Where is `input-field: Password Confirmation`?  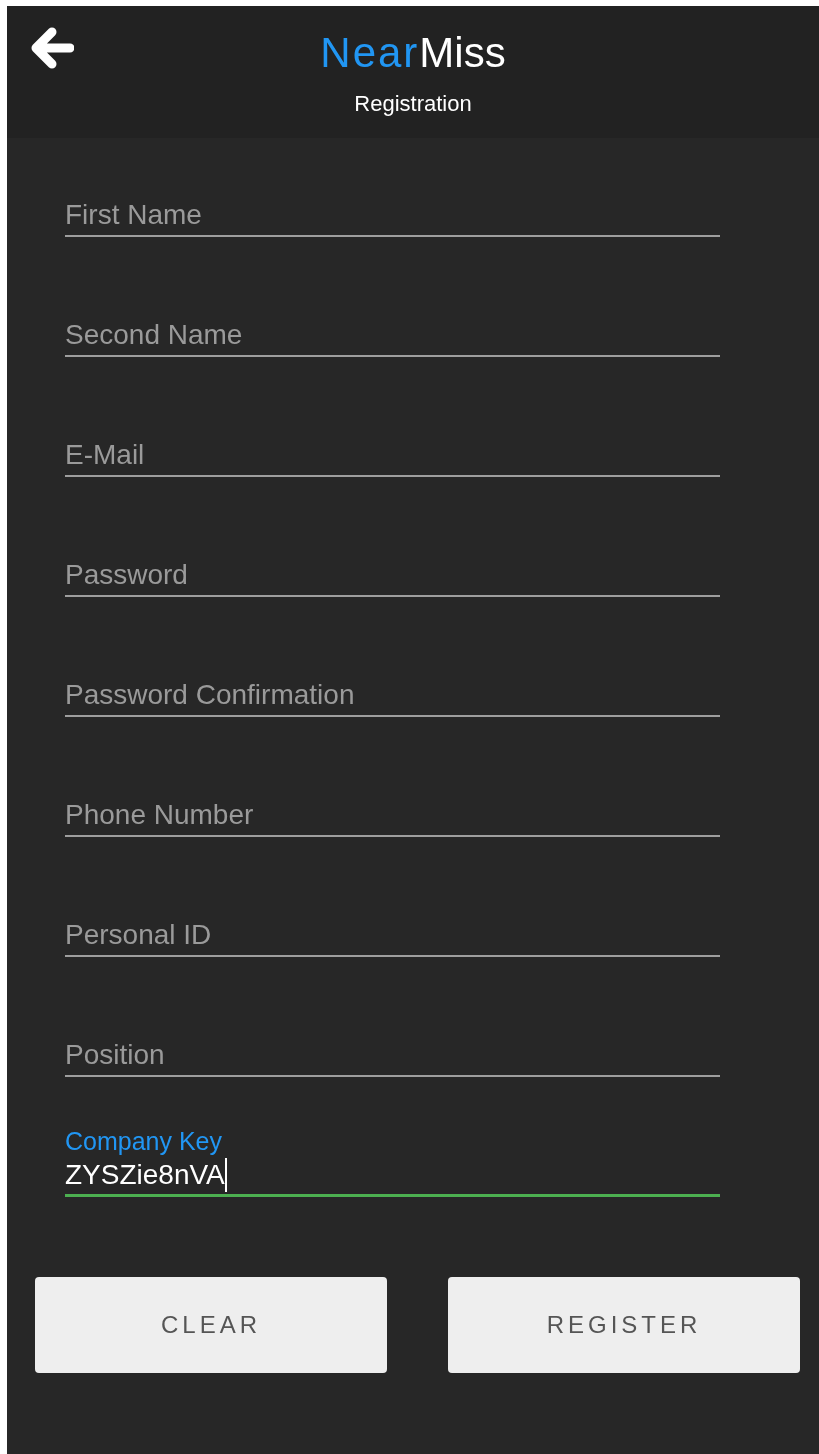 input-field: Password Confirmation is located at coordinates (392, 696).